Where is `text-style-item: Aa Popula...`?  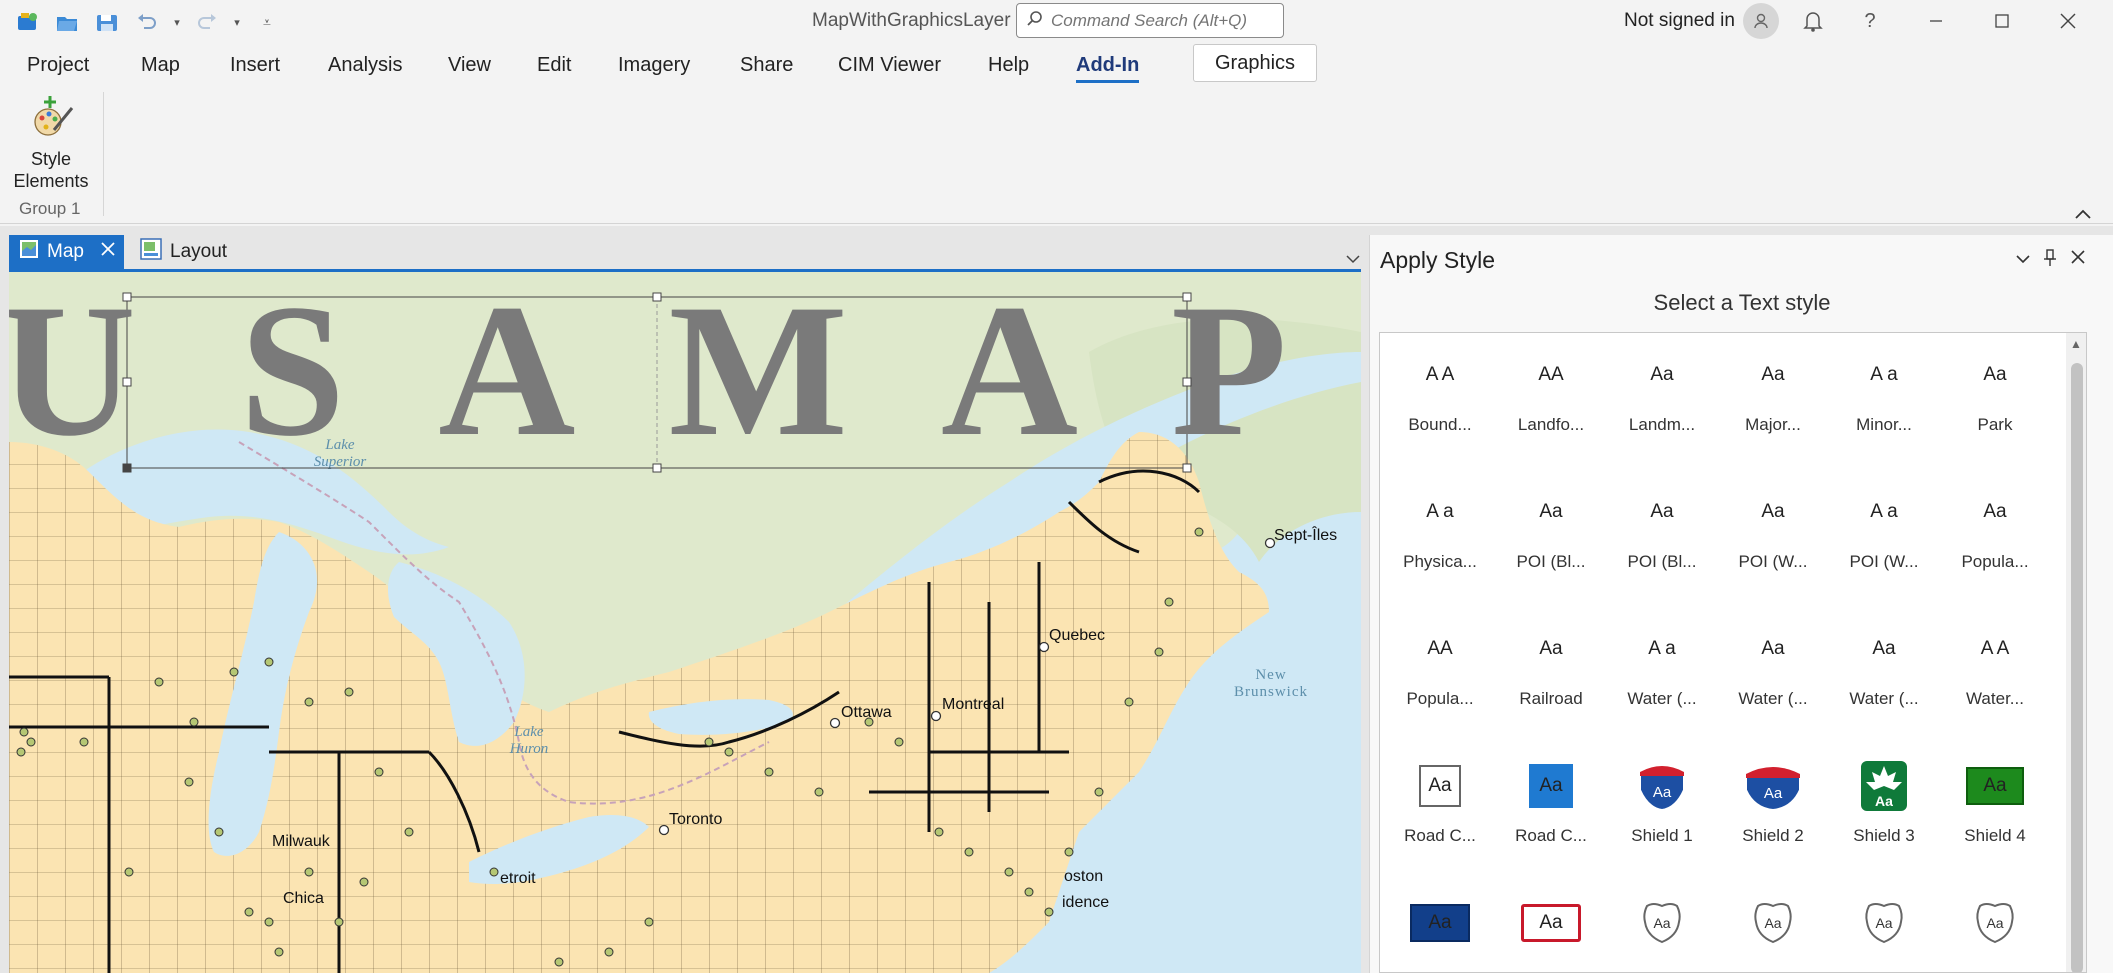
text-style-item: Aa Popula... is located at coordinates (1995, 542).